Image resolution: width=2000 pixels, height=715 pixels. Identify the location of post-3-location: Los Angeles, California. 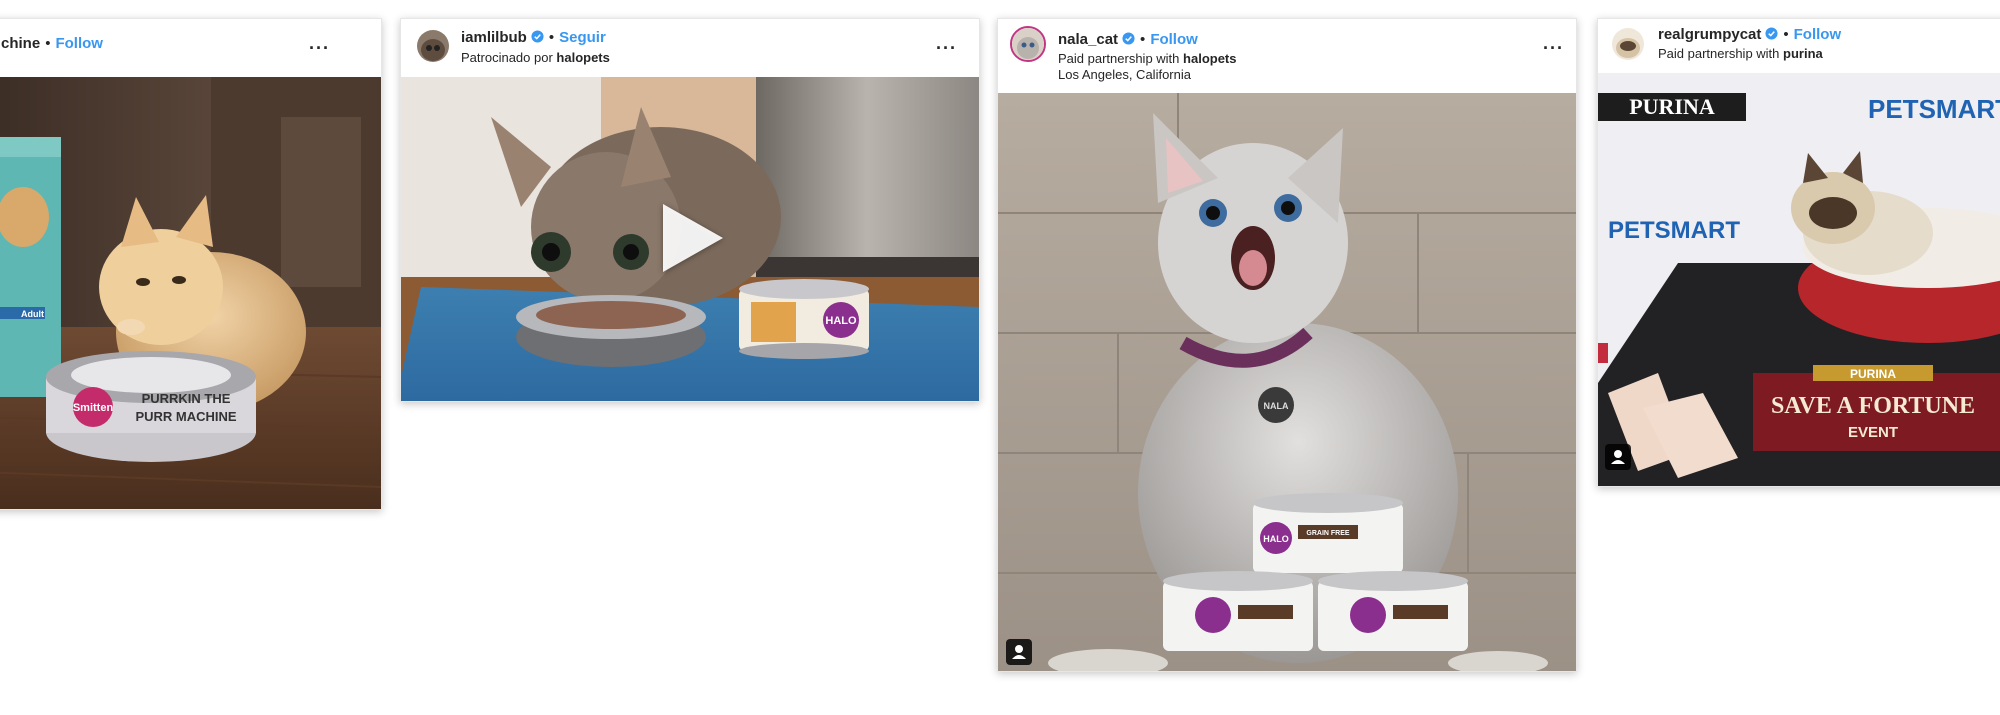
(1124, 74).